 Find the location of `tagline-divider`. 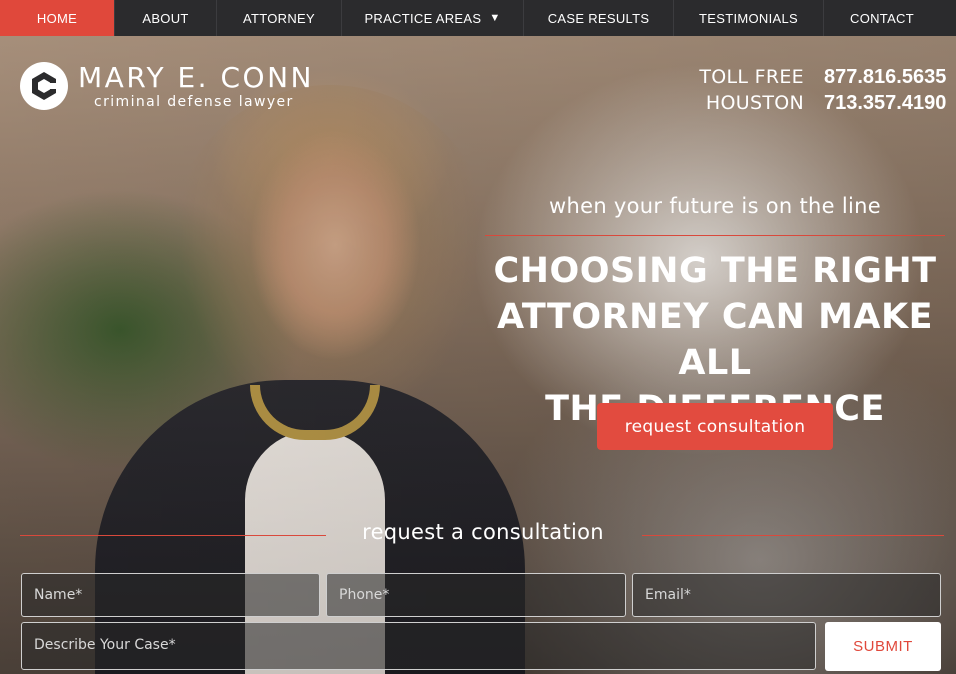

tagline-divider is located at coordinates (715, 235).